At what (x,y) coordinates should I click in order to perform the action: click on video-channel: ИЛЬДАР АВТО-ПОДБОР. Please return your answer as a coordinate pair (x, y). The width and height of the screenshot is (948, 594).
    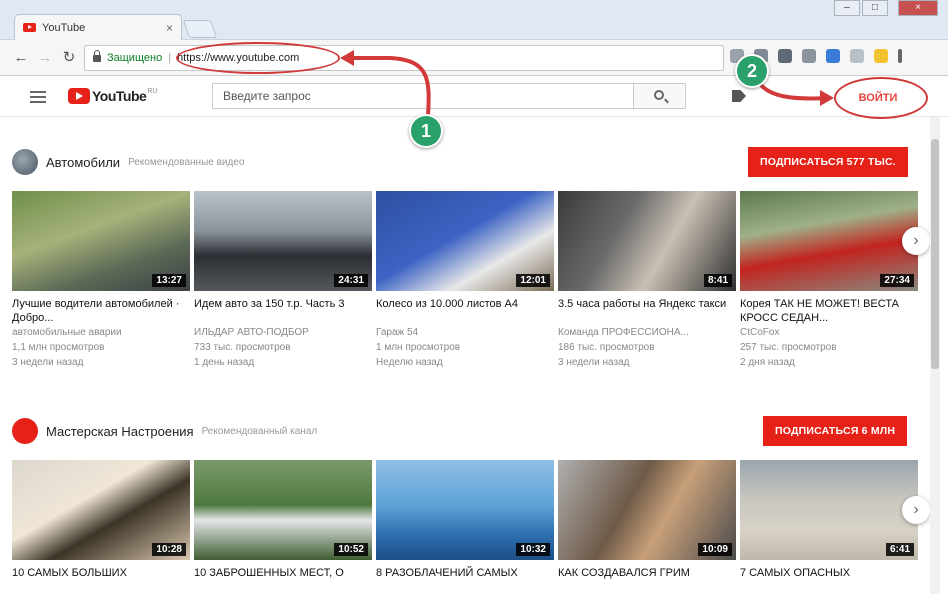
    Looking at the image, I should click on (283, 332).